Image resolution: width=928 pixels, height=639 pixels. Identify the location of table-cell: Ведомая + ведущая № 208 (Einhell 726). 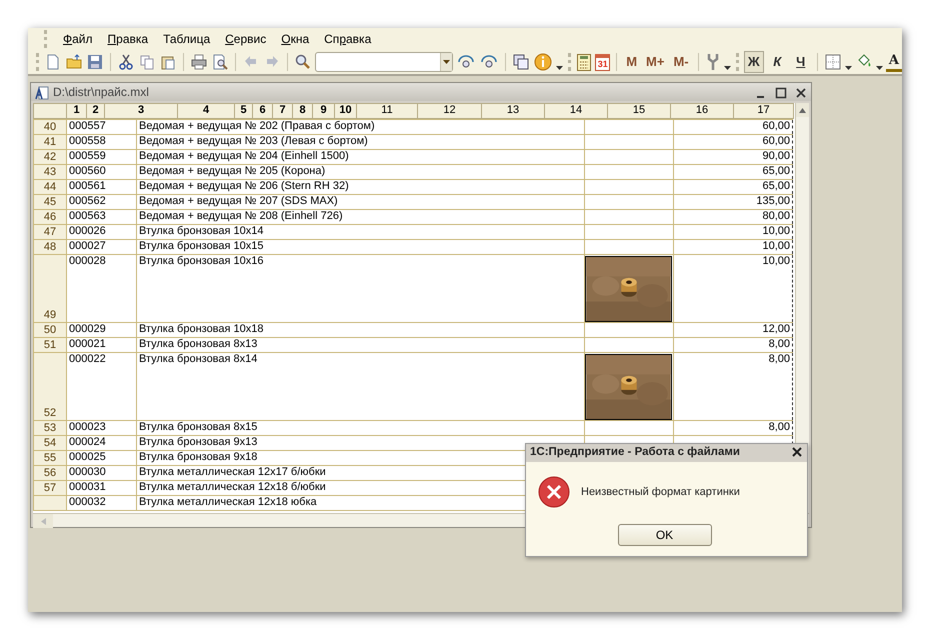
(360, 217).